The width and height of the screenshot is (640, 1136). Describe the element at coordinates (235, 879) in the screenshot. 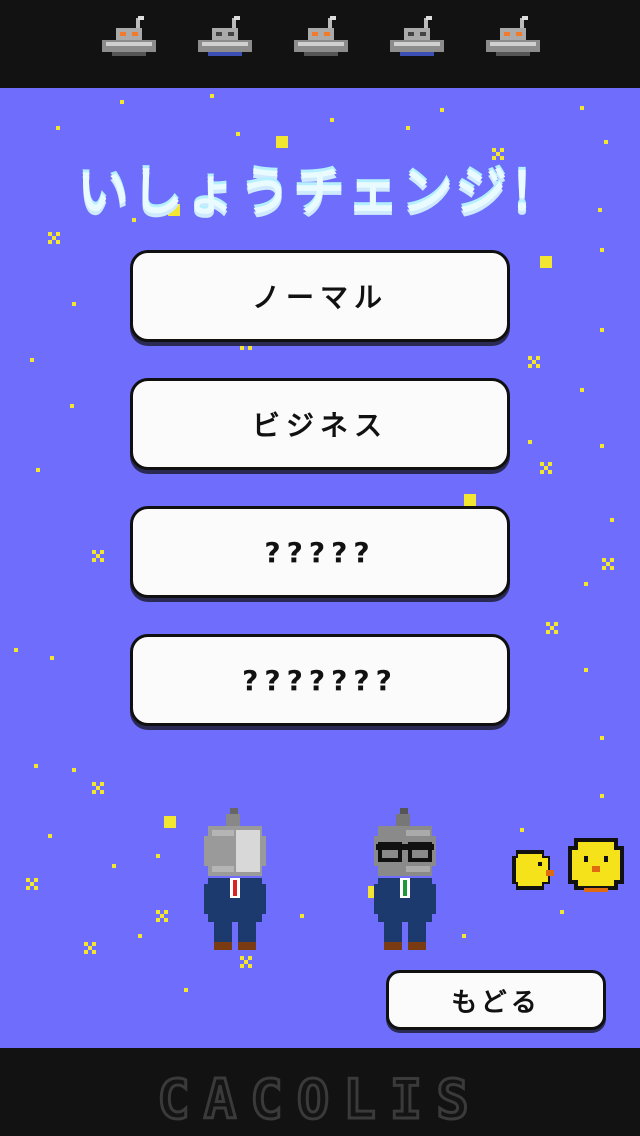

I see `character-sprite-normal` at that location.